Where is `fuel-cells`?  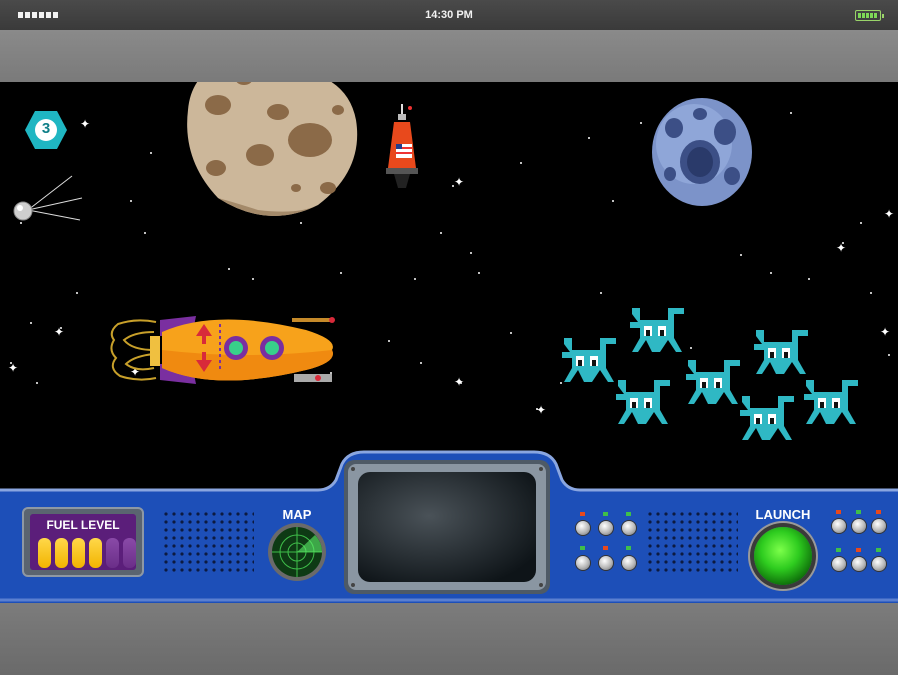 fuel-cells is located at coordinates (87, 553).